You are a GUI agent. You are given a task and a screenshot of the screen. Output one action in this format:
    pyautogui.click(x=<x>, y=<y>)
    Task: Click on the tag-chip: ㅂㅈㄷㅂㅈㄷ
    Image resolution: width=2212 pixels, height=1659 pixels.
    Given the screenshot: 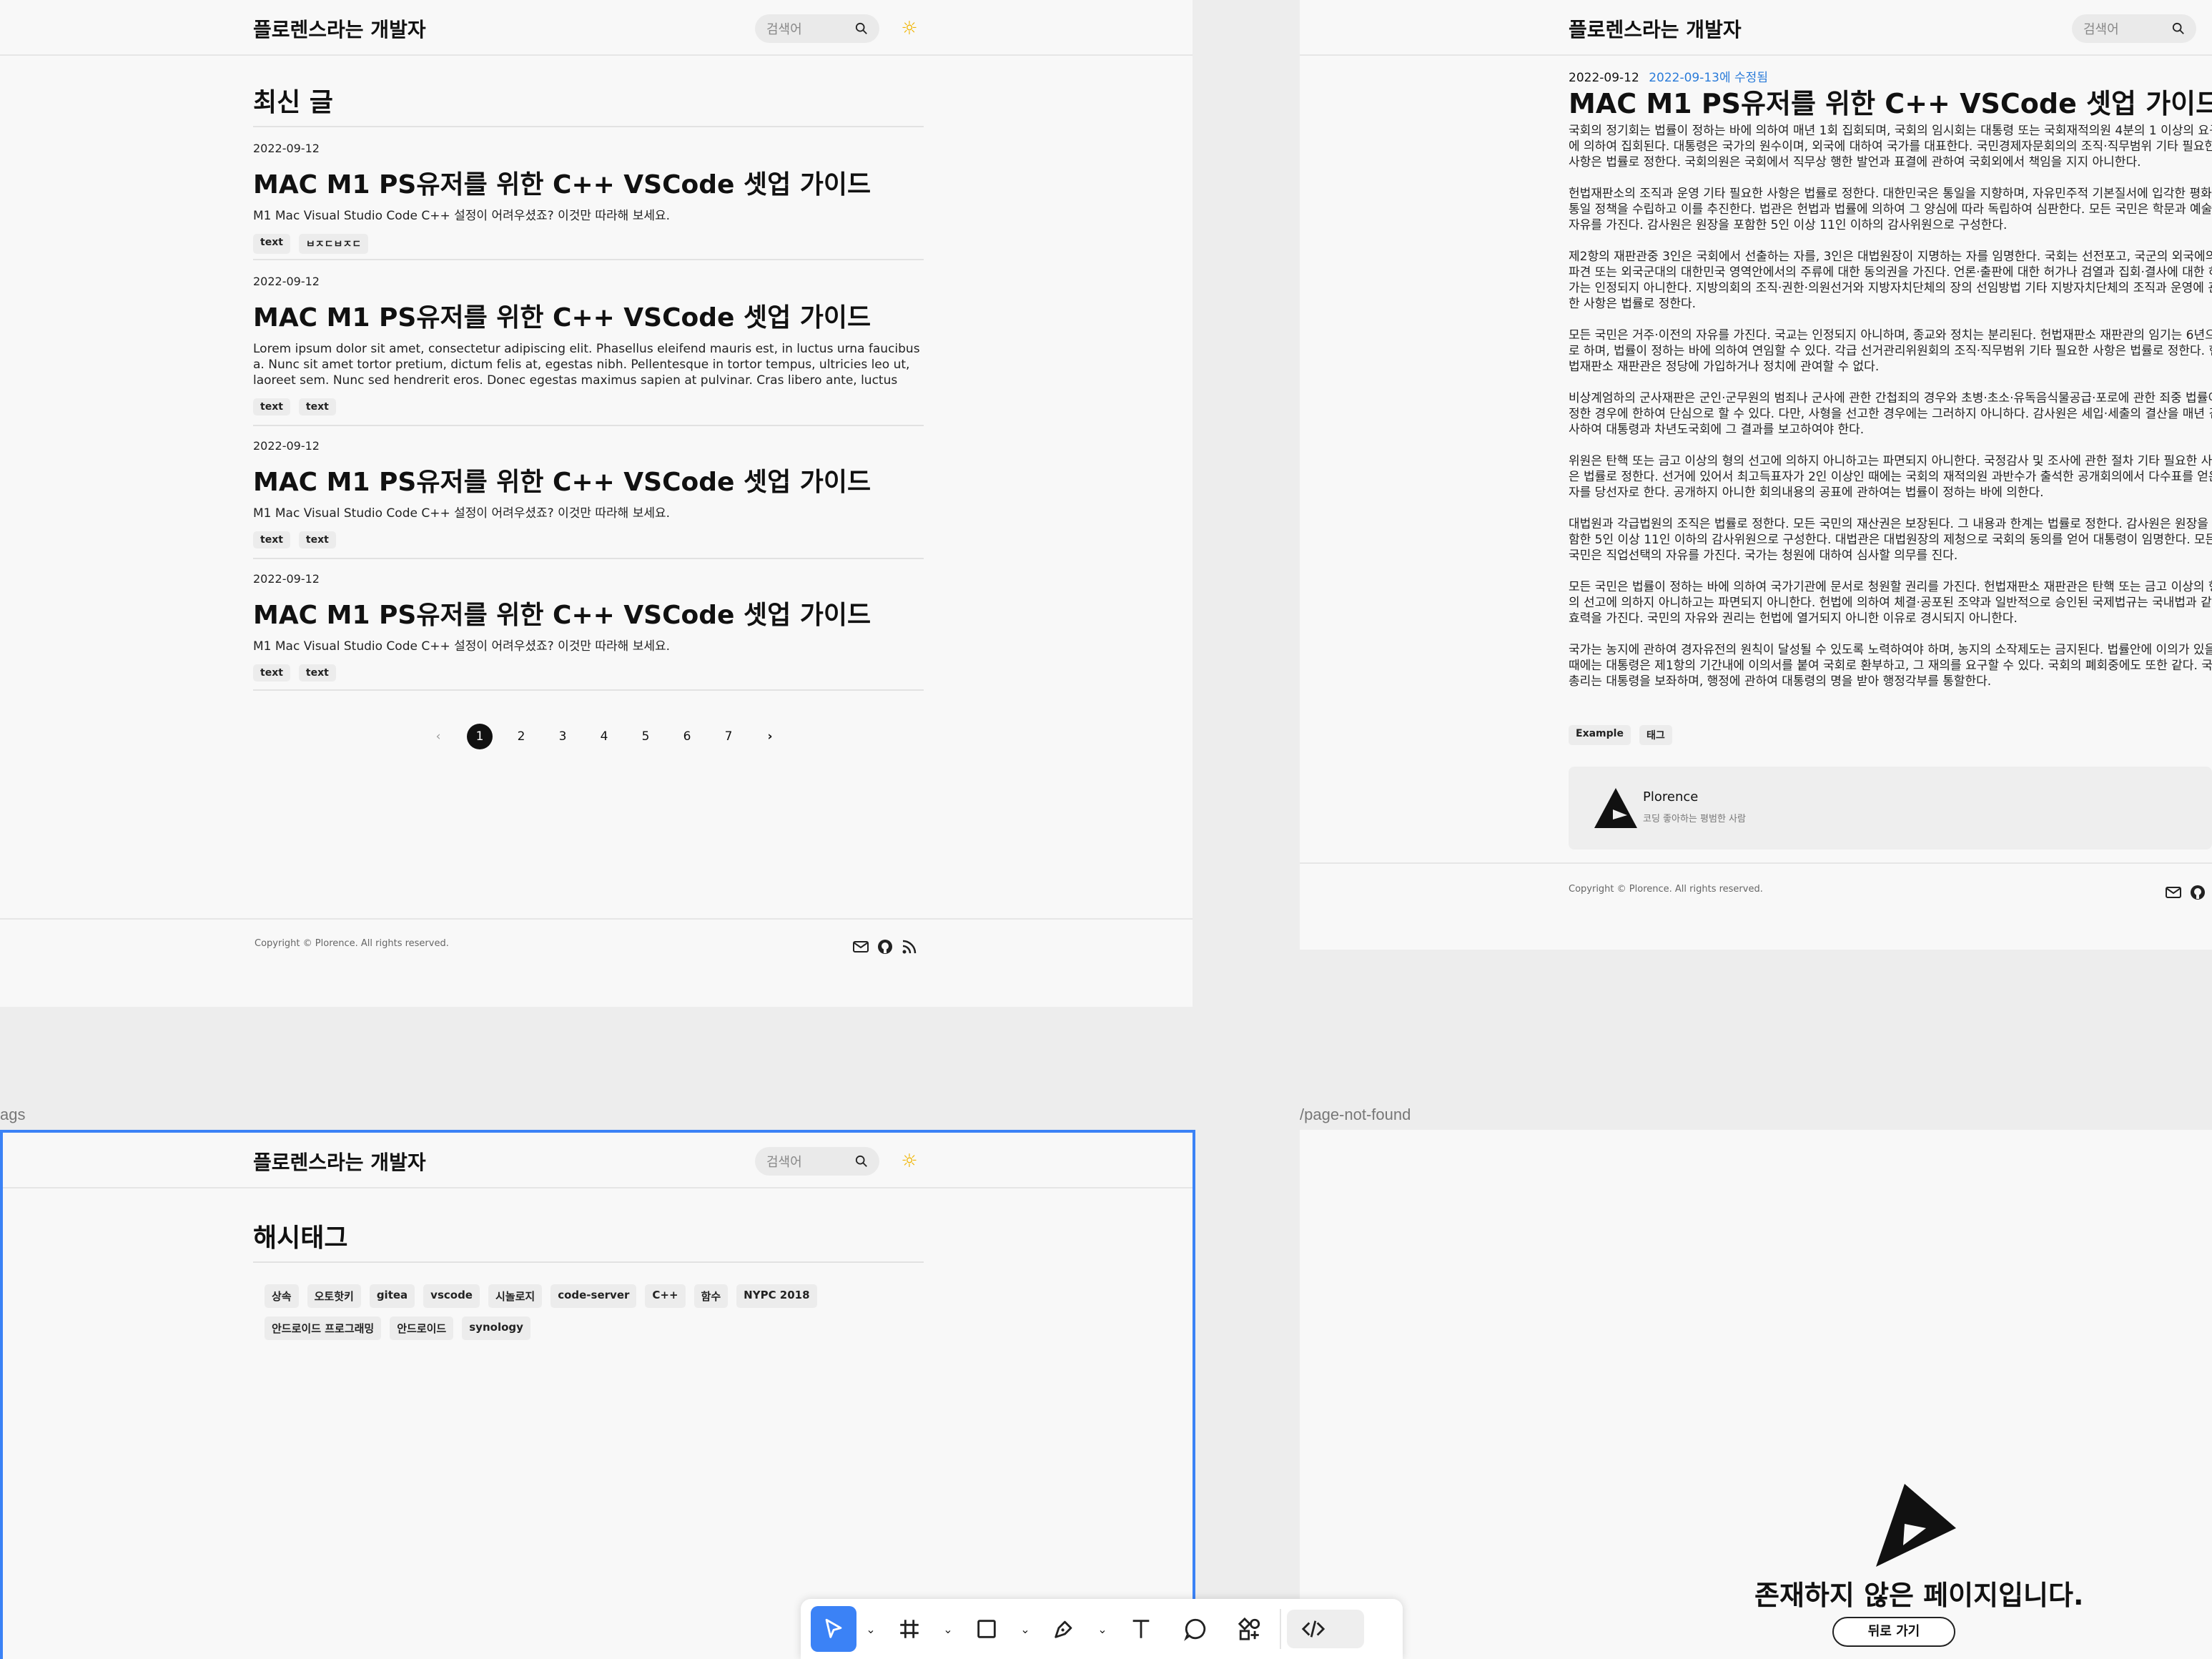 What is the action you would take?
    pyautogui.click(x=333, y=244)
    